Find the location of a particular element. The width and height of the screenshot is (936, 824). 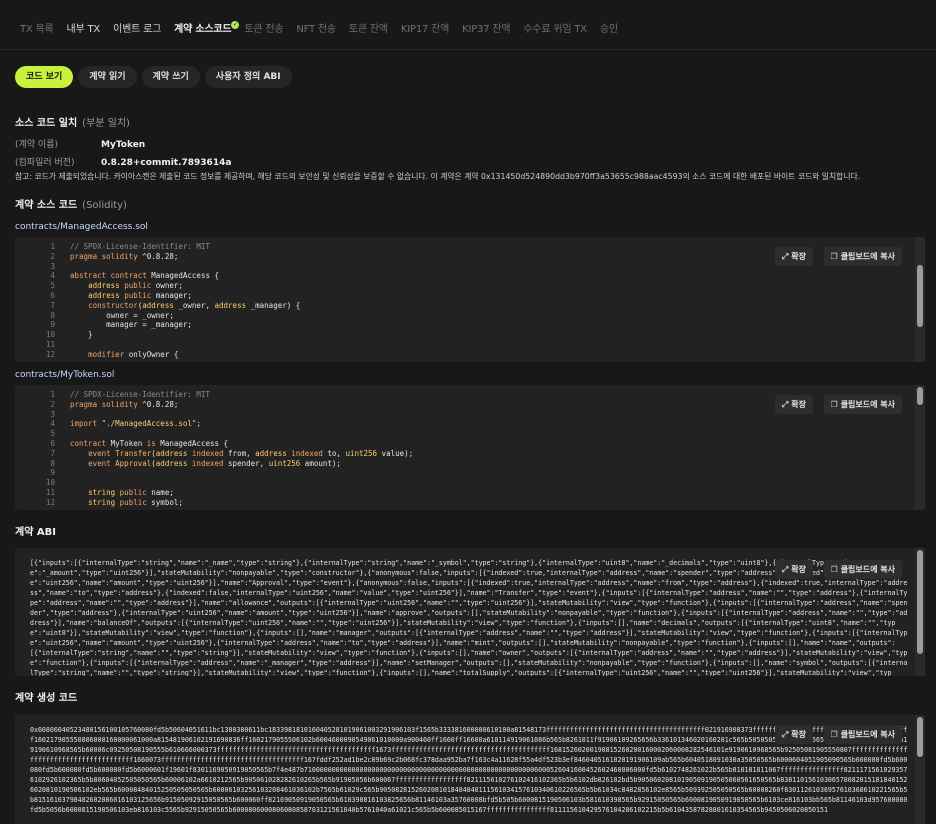

compiler-version-label: (컴파일러 버전) is located at coordinates (45, 163).